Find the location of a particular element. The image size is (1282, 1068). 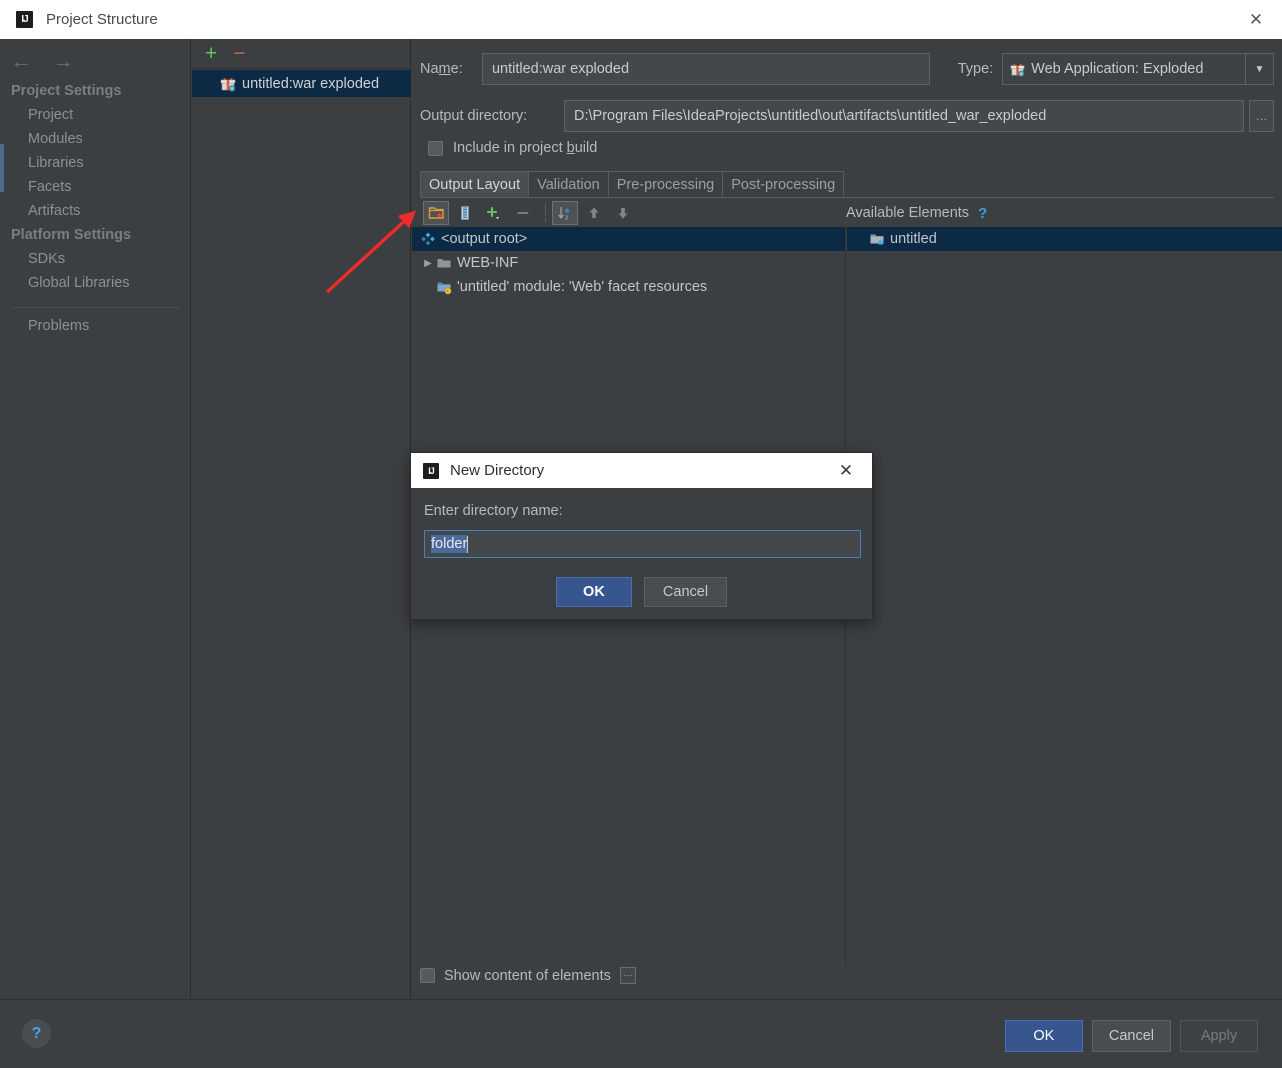

tree-row: 'untitled' module: 'Web' facet resources is located at coordinates (628, 287).